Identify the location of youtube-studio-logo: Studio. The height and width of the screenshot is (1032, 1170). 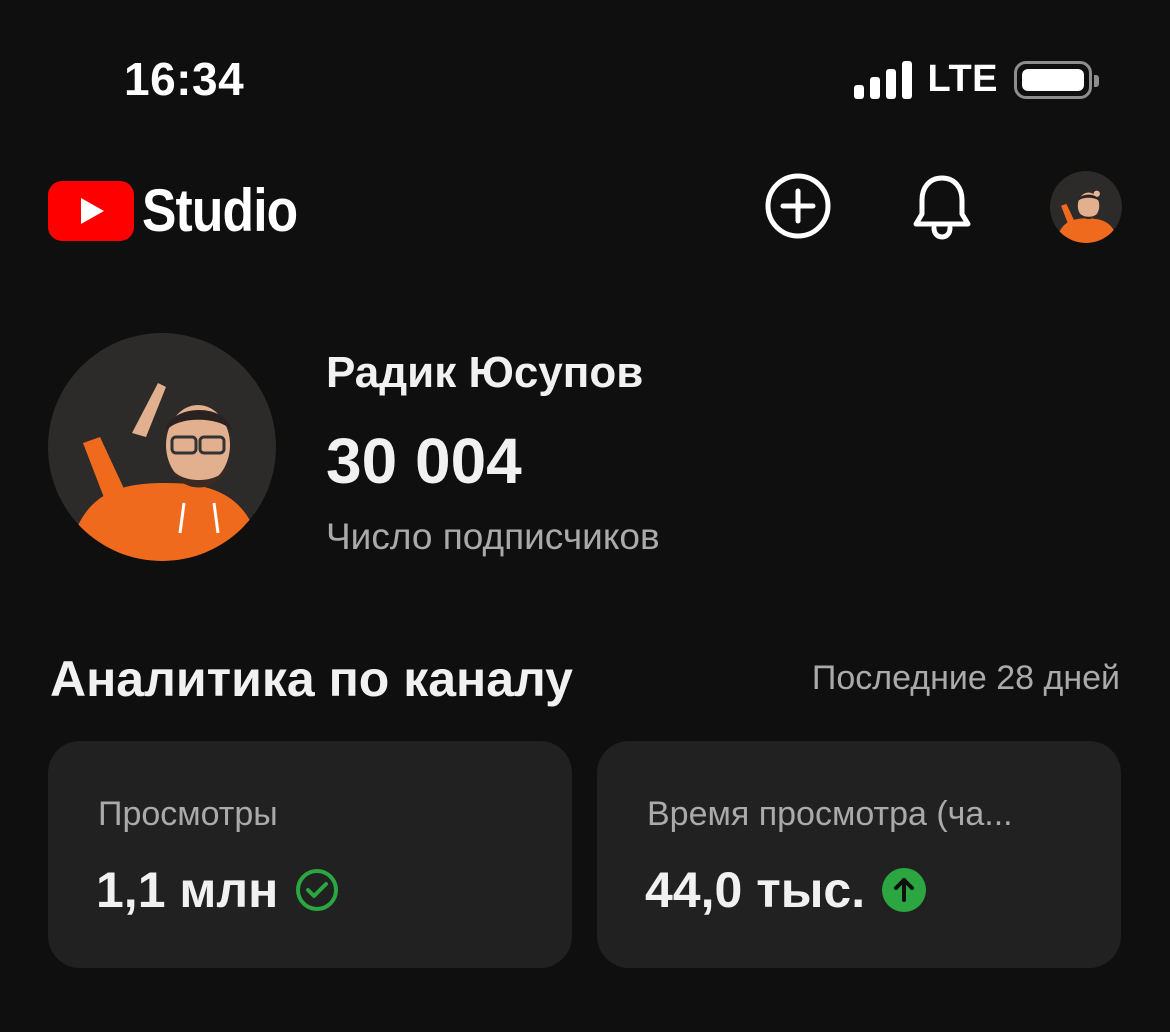
(185, 210).